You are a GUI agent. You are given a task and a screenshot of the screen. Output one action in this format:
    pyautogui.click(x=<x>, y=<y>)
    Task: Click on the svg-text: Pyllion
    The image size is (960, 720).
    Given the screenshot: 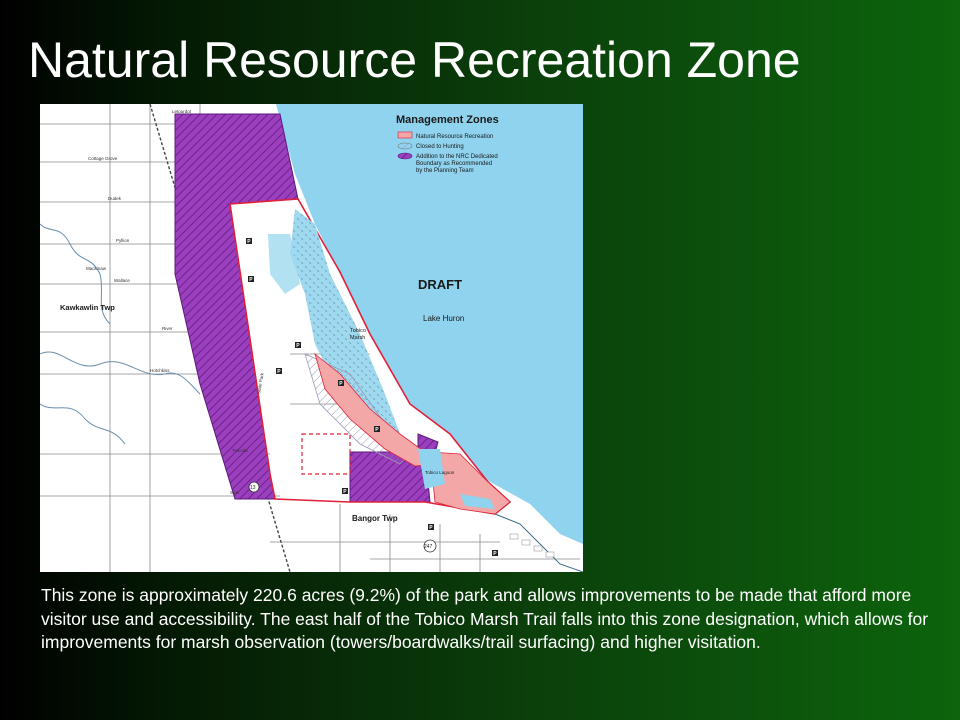 What is the action you would take?
    pyautogui.click(x=123, y=240)
    